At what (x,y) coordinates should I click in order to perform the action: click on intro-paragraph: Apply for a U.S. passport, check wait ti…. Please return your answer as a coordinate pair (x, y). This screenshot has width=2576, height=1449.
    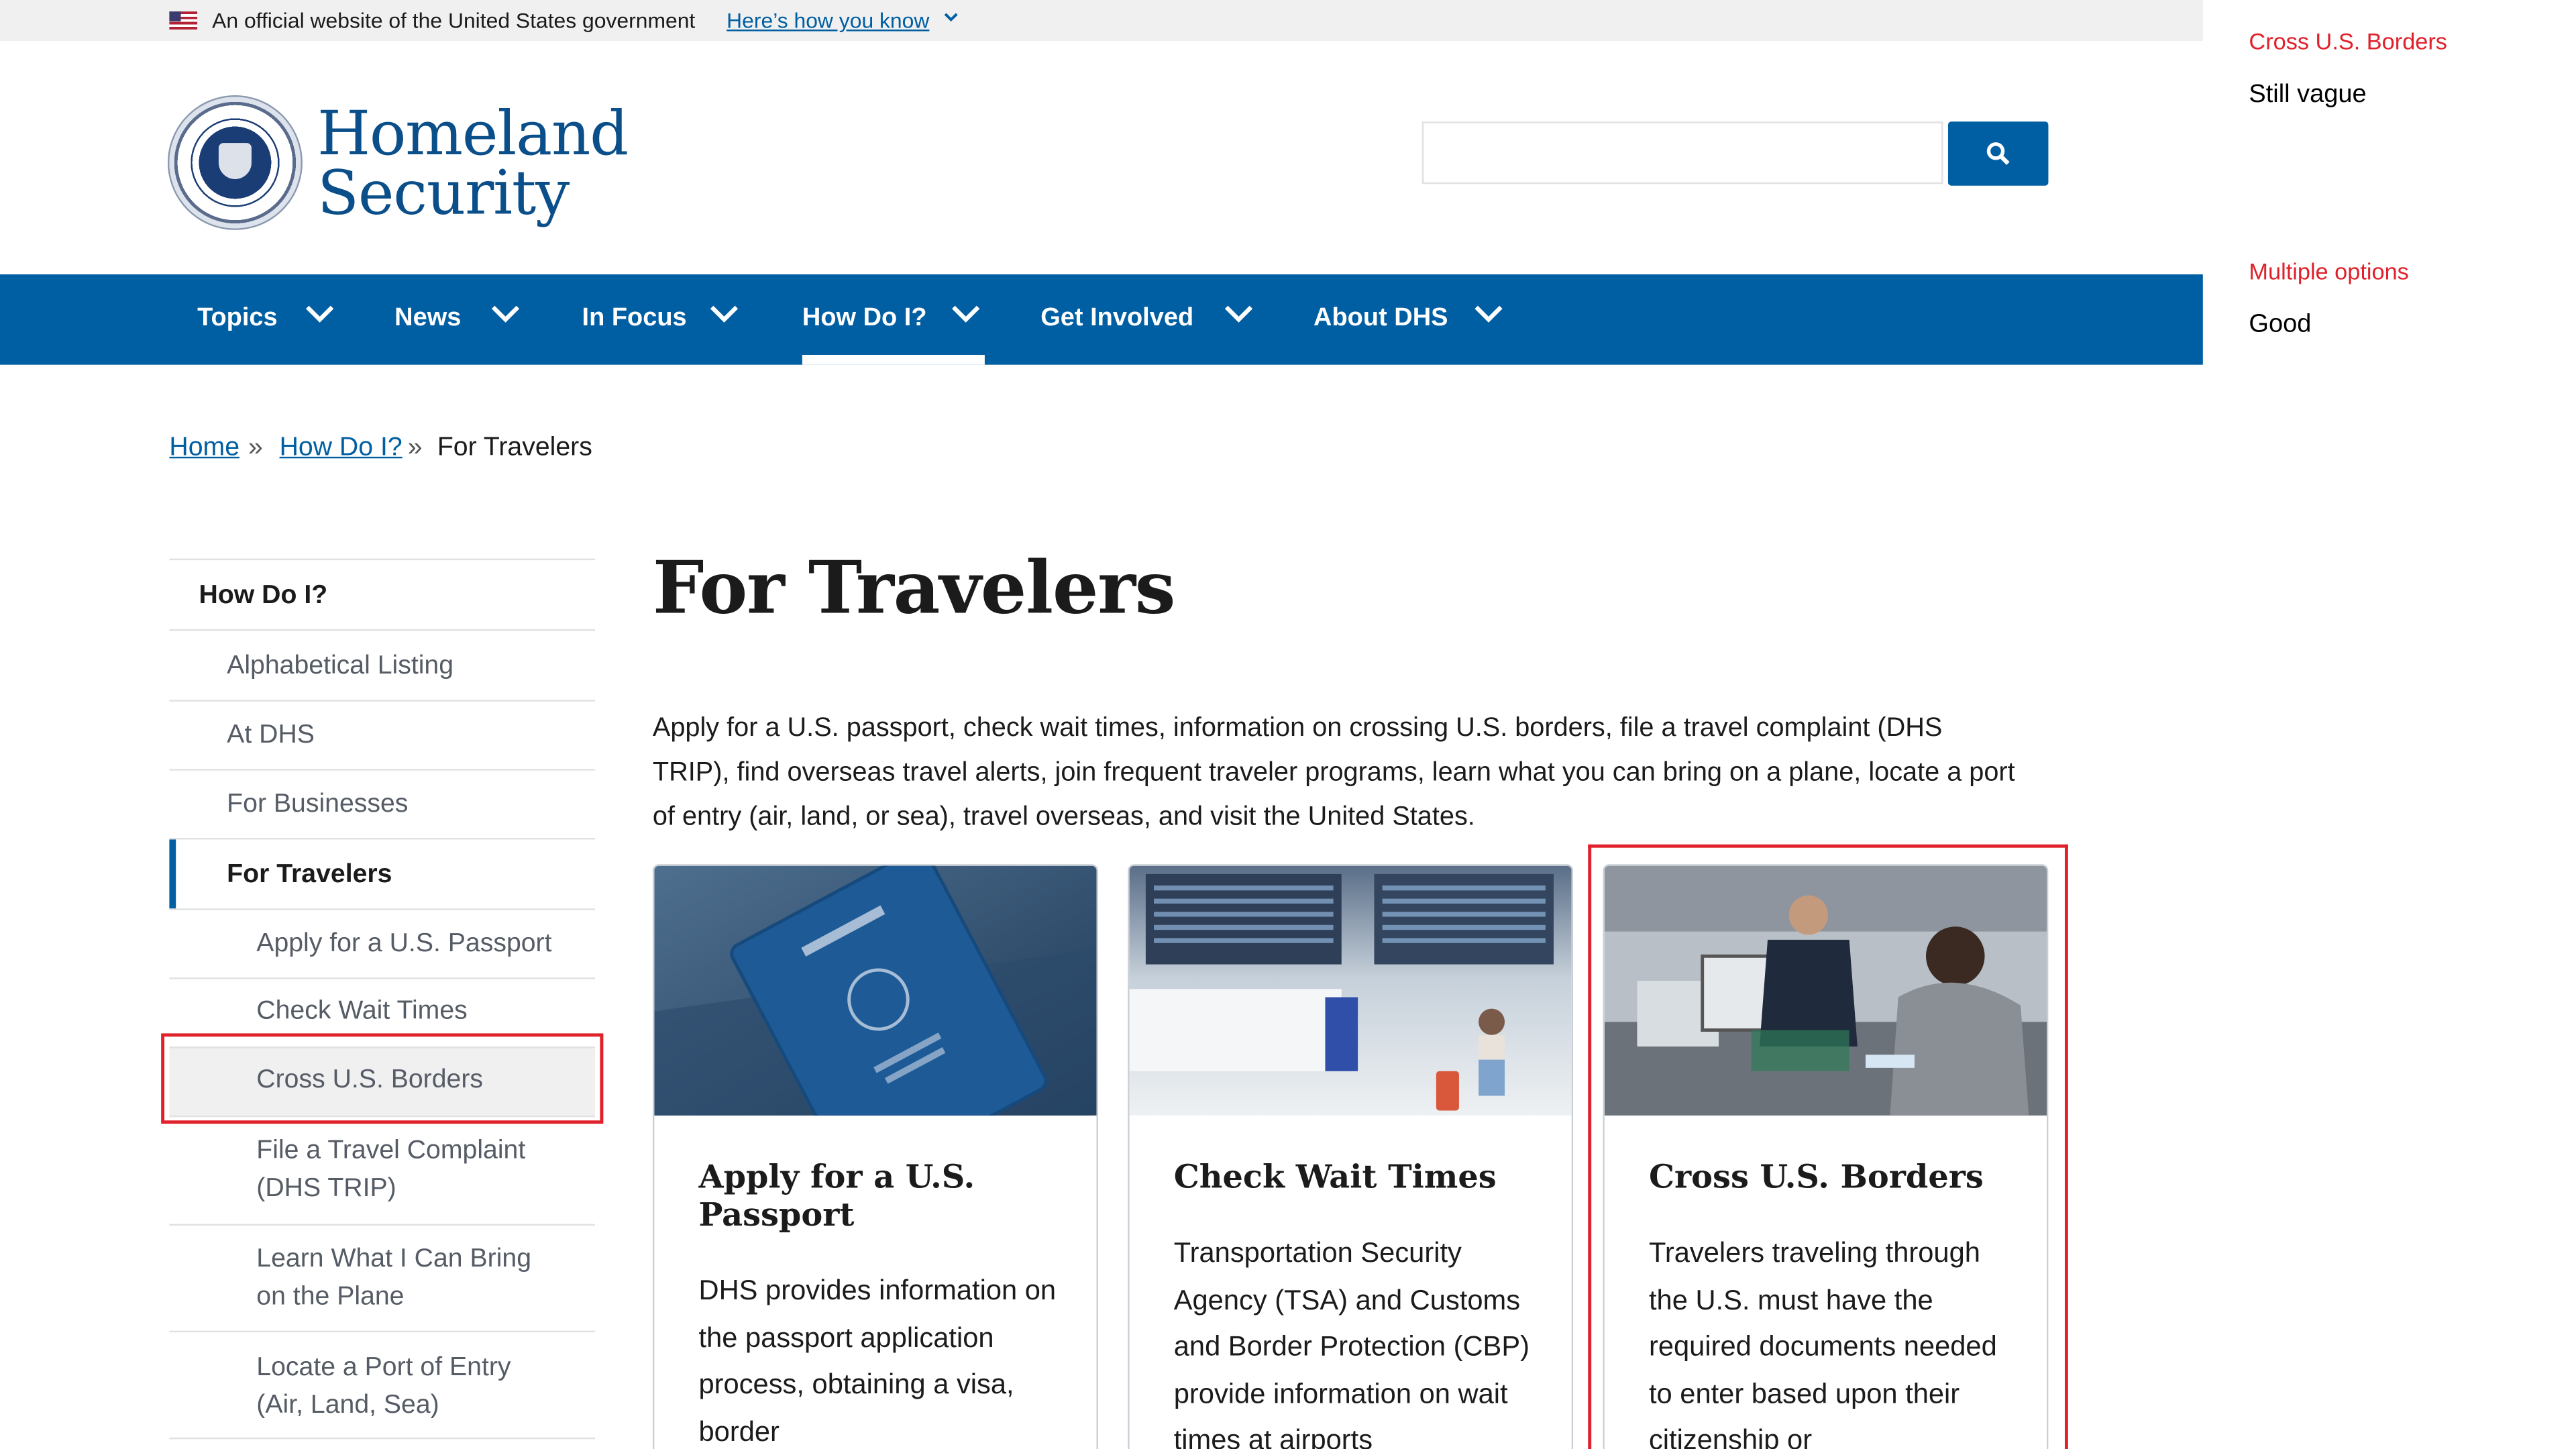
    Looking at the image, I should click on (1333, 772).